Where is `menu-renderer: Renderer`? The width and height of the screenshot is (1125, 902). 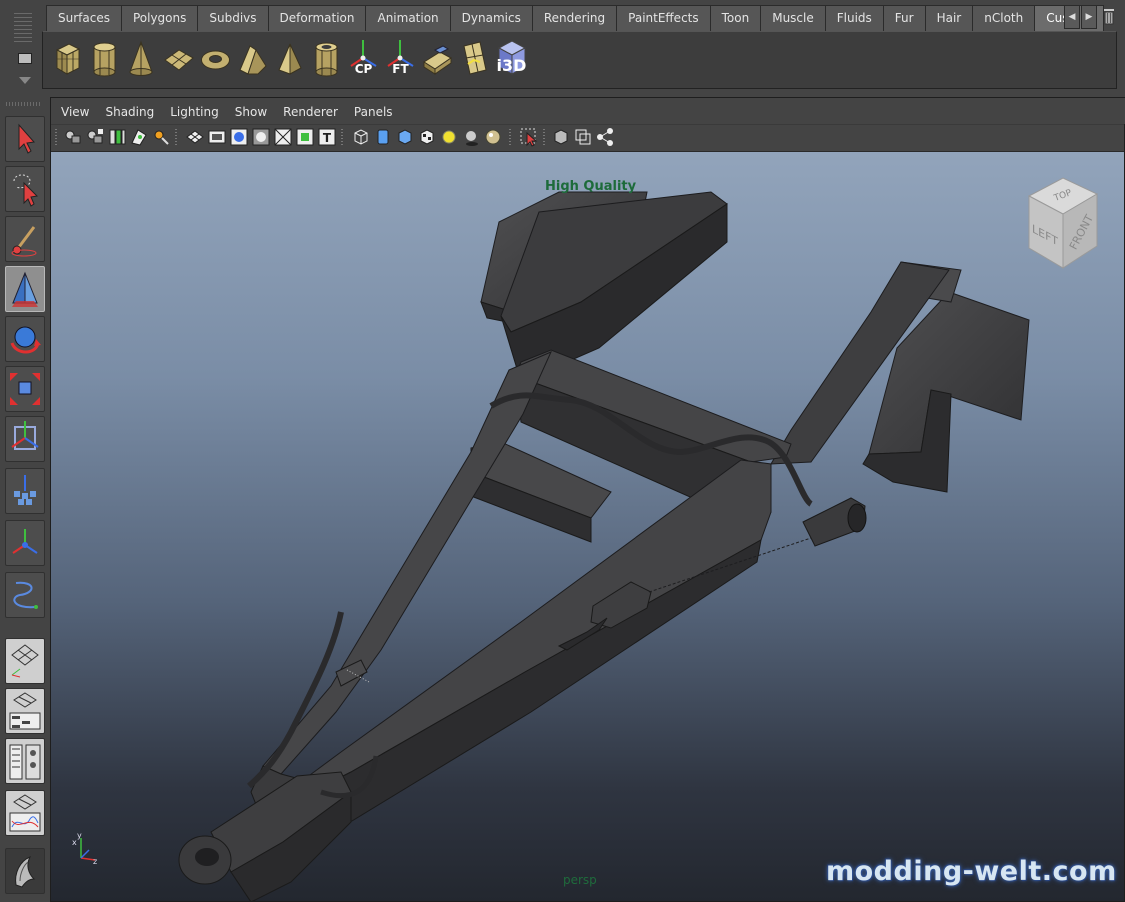
menu-renderer: Renderer is located at coordinates (314, 111).